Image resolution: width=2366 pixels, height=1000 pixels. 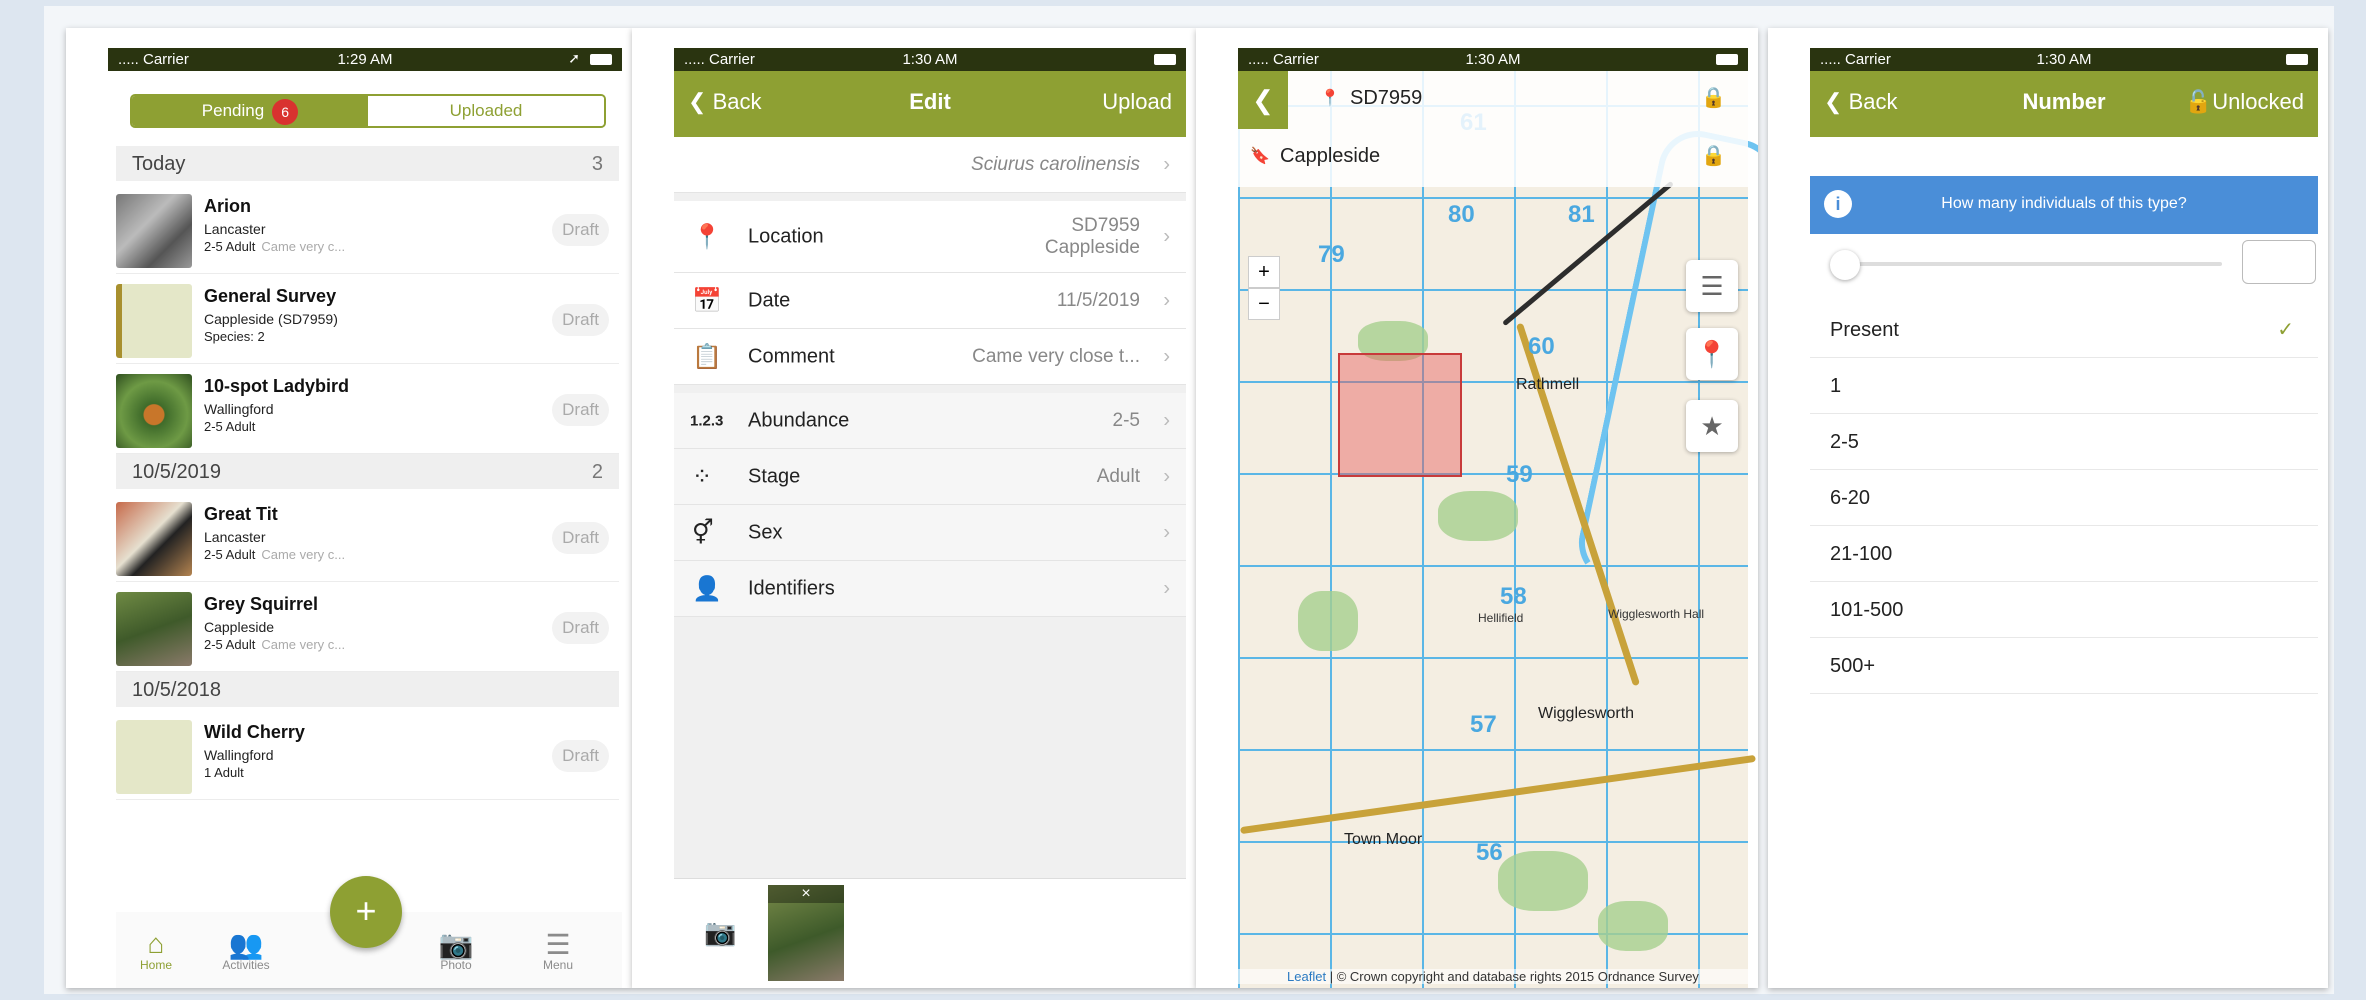 I want to click on identifiers-row: 👤 Identifiers ›, so click(x=930, y=589).